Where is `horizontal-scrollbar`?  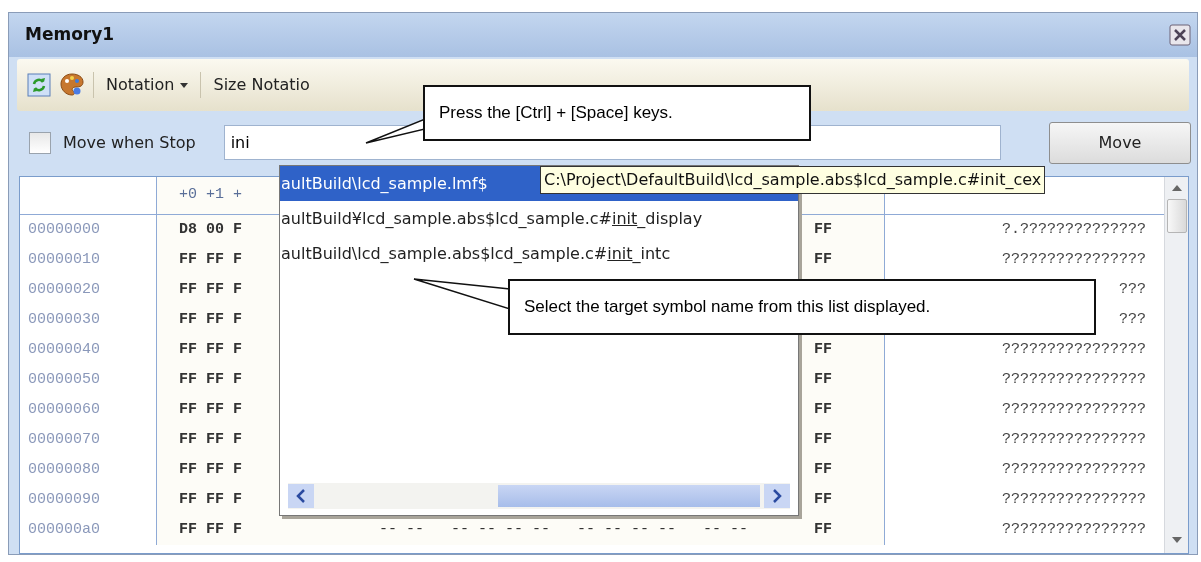
horizontal-scrollbar is located at coordinates (539, 496).